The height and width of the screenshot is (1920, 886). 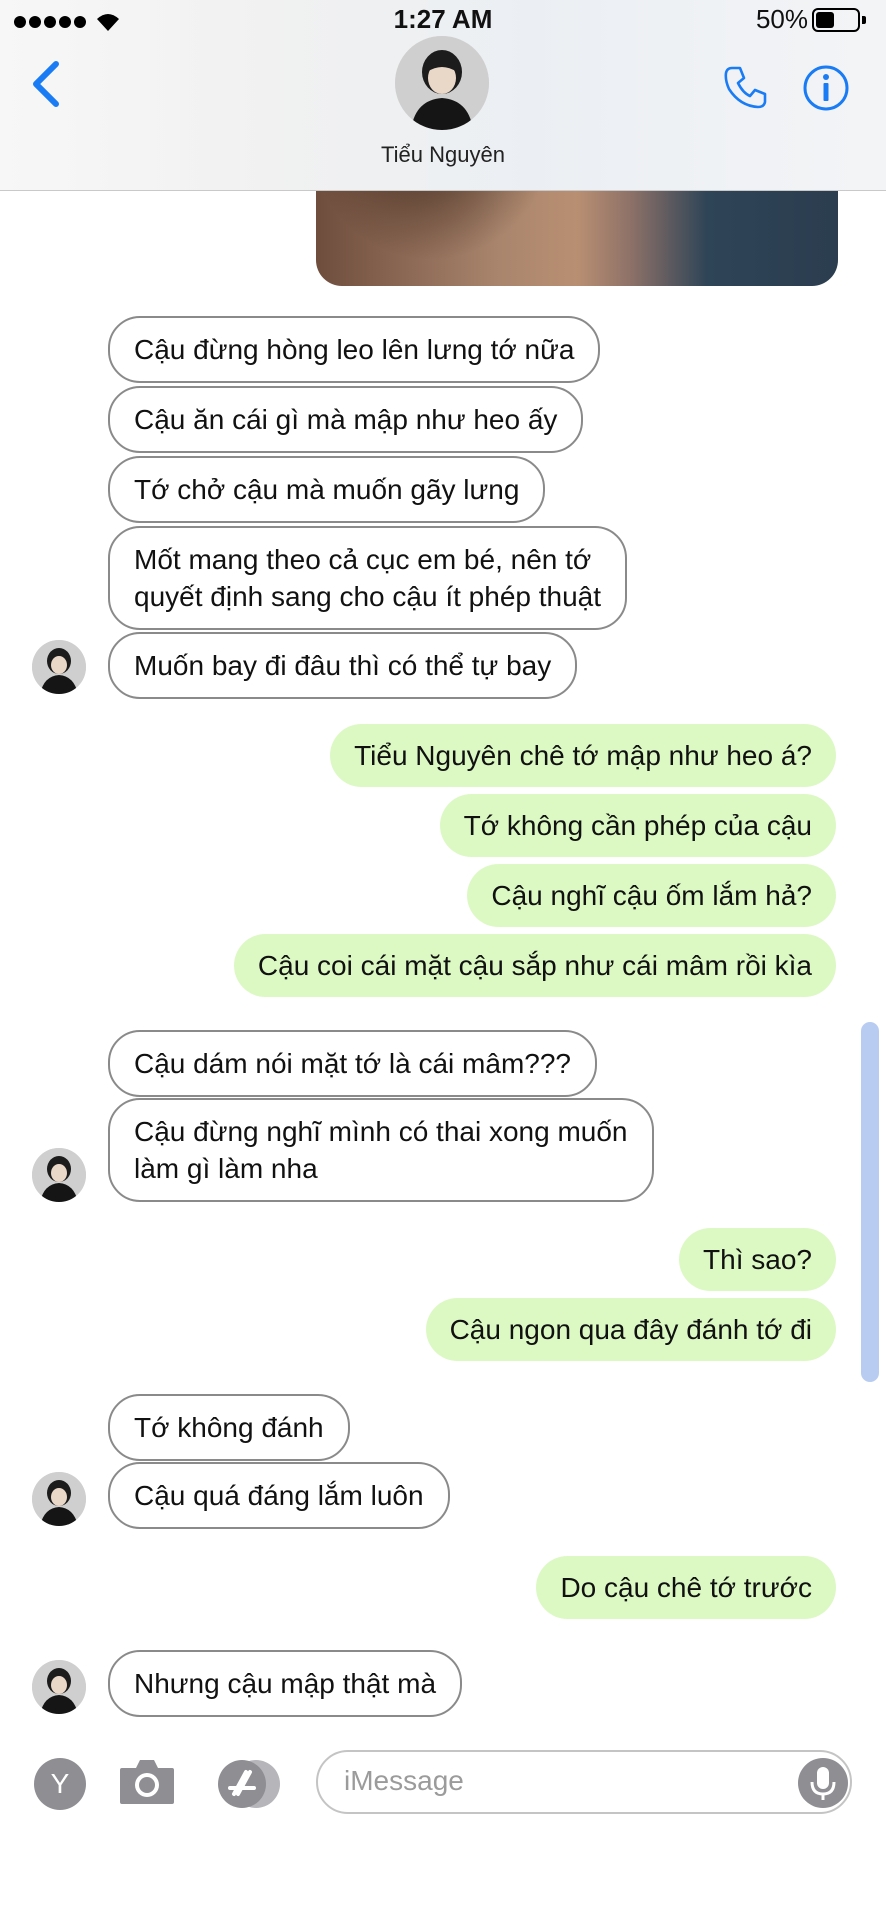 What do you see at coordinates (363, 559) in the screenshot?
I see `message-line: Mốt mang theo cả cục em bé, nên tớ` at bounding box center [363, 559].